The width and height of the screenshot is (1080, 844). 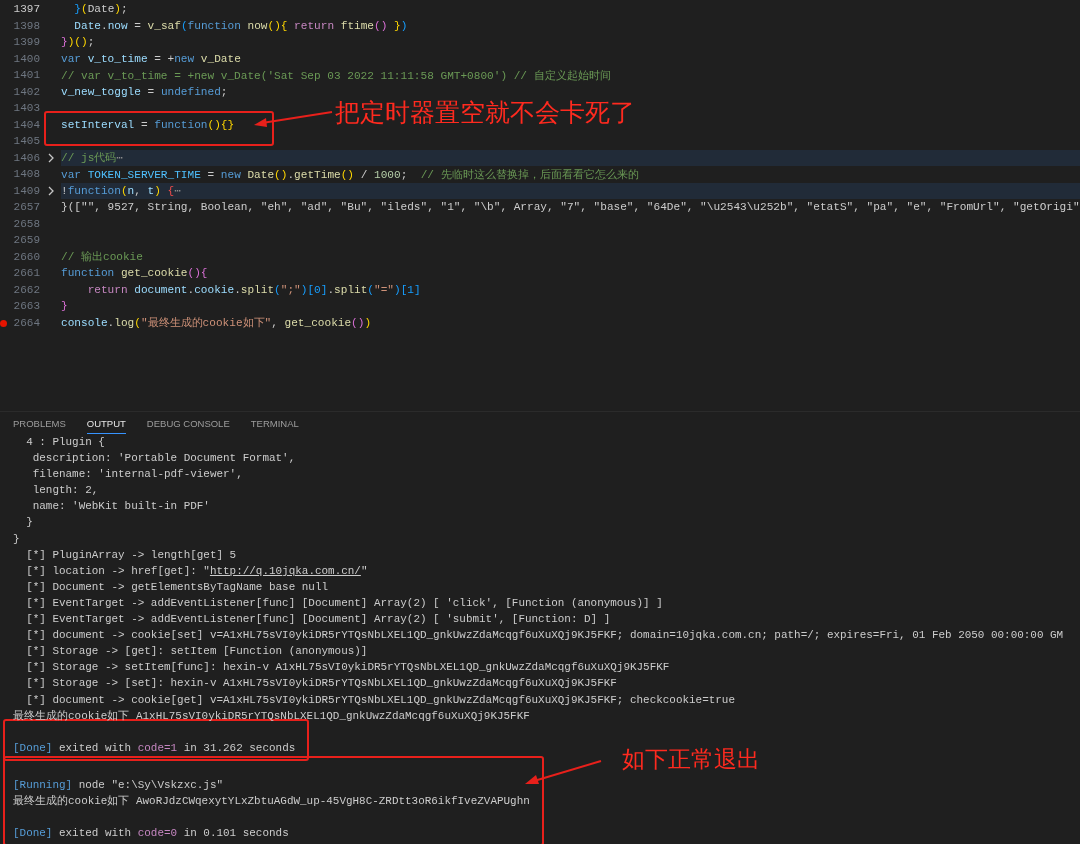 What do you see at coordinates (26, 289) in the screenshot?
I see `line-number: 2662` at bounding box center [26, 289].